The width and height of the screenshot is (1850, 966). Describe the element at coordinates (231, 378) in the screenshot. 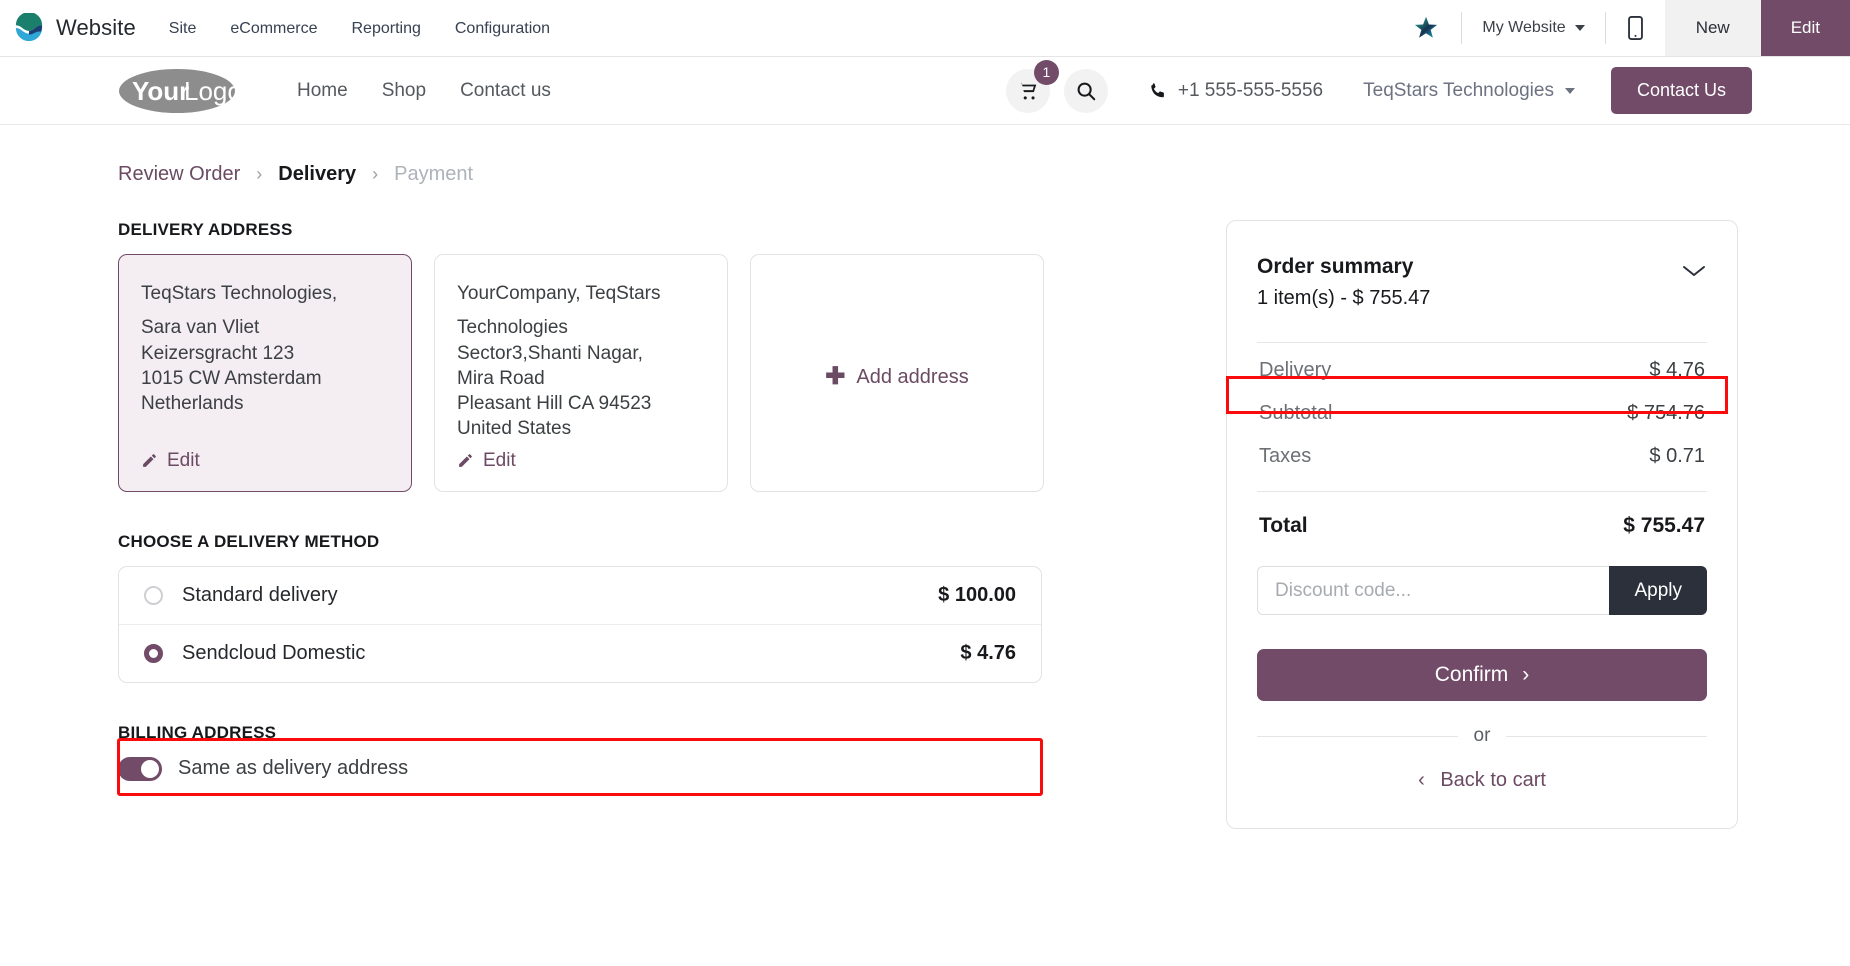

I see `address-line: 1015 CW Amsterdam` at that location.